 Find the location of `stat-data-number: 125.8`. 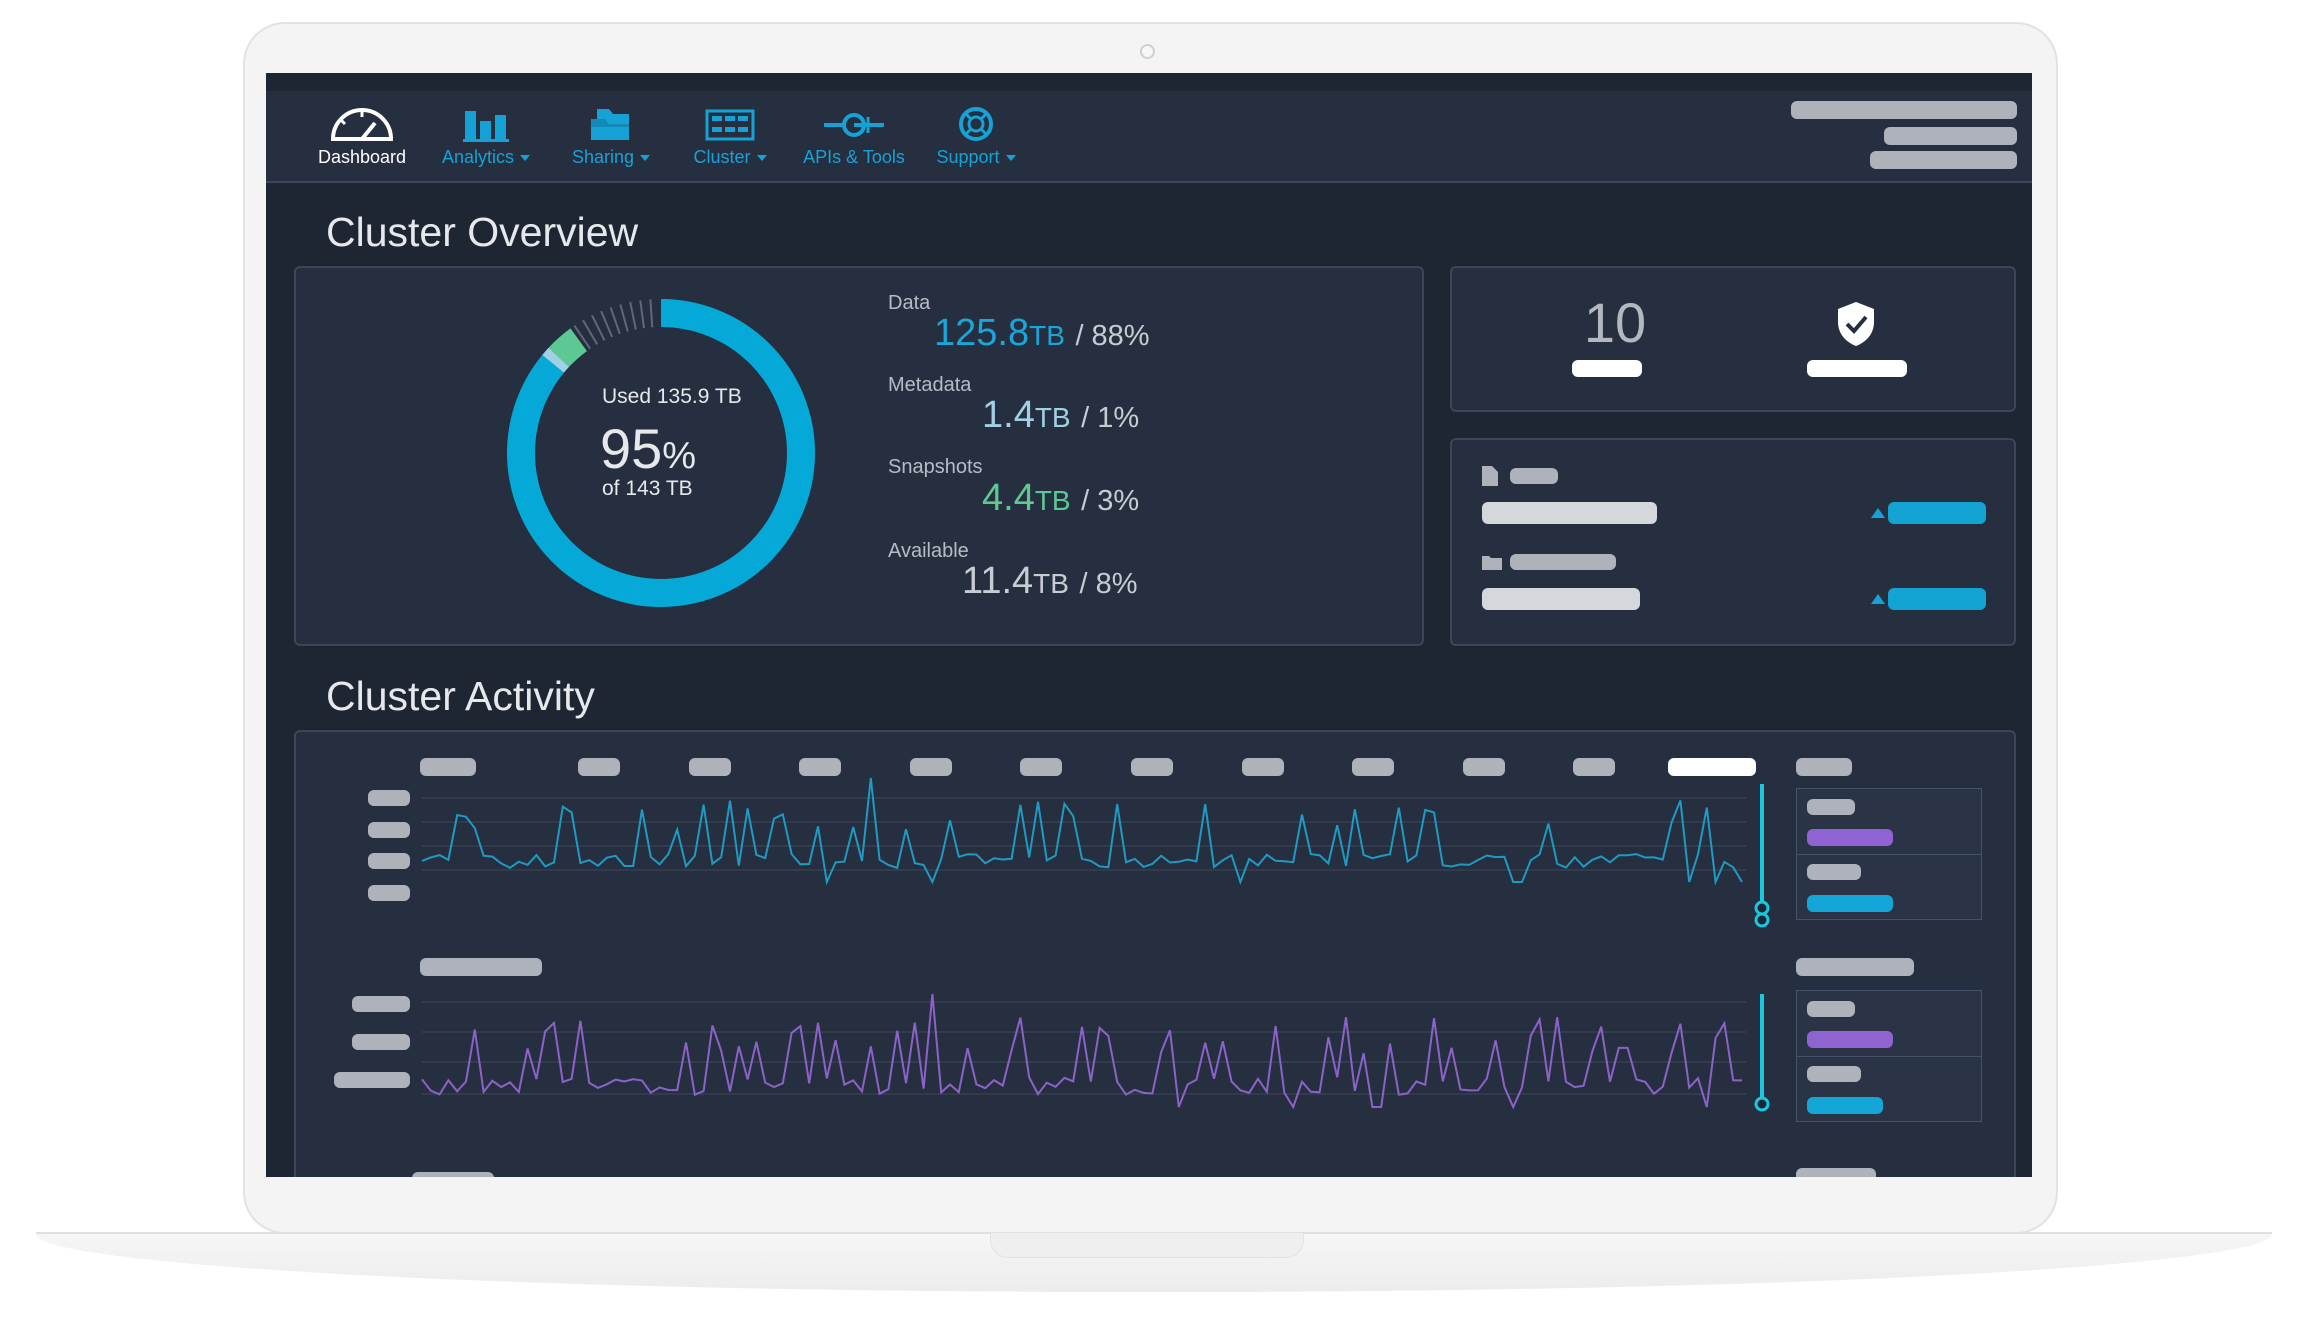

stat-data-number: 125.8 is located at coordinates (982, 333).